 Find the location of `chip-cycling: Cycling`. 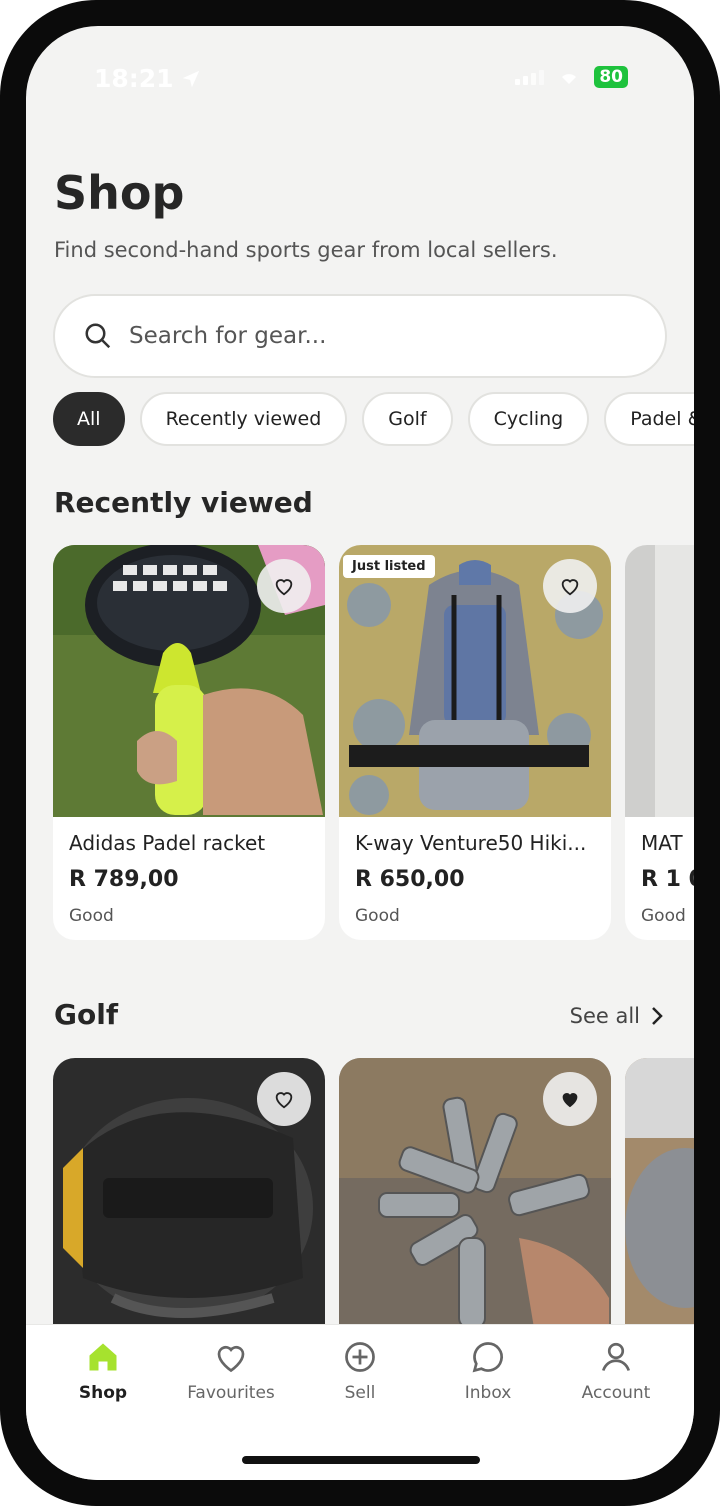

chip-cycling: Cycling is located at coordinates (528, 419).